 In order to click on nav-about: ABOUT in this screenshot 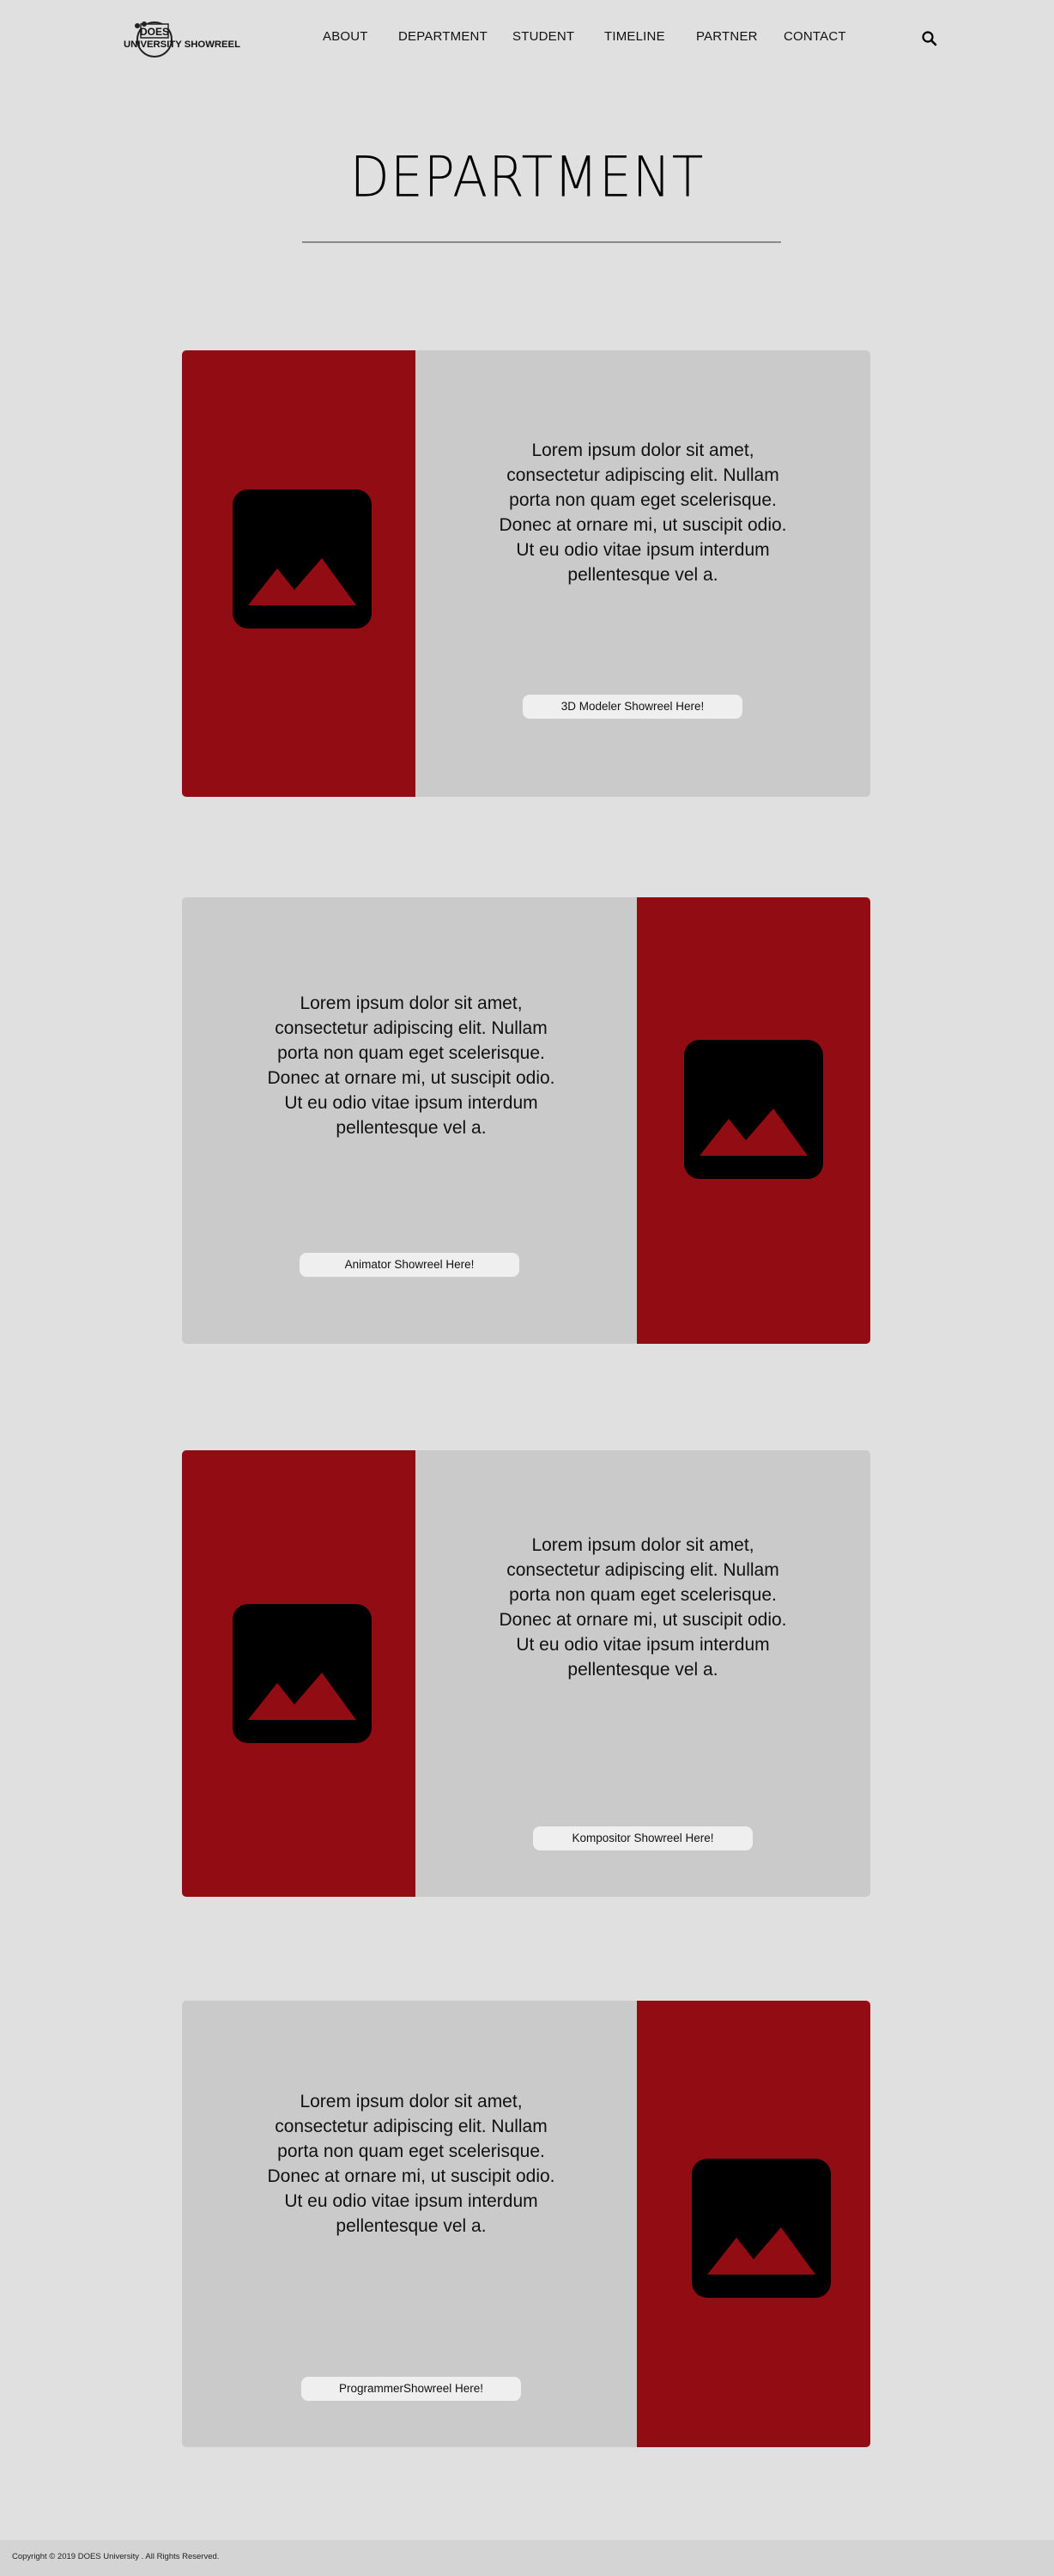, I will do `click(345, 36)`.